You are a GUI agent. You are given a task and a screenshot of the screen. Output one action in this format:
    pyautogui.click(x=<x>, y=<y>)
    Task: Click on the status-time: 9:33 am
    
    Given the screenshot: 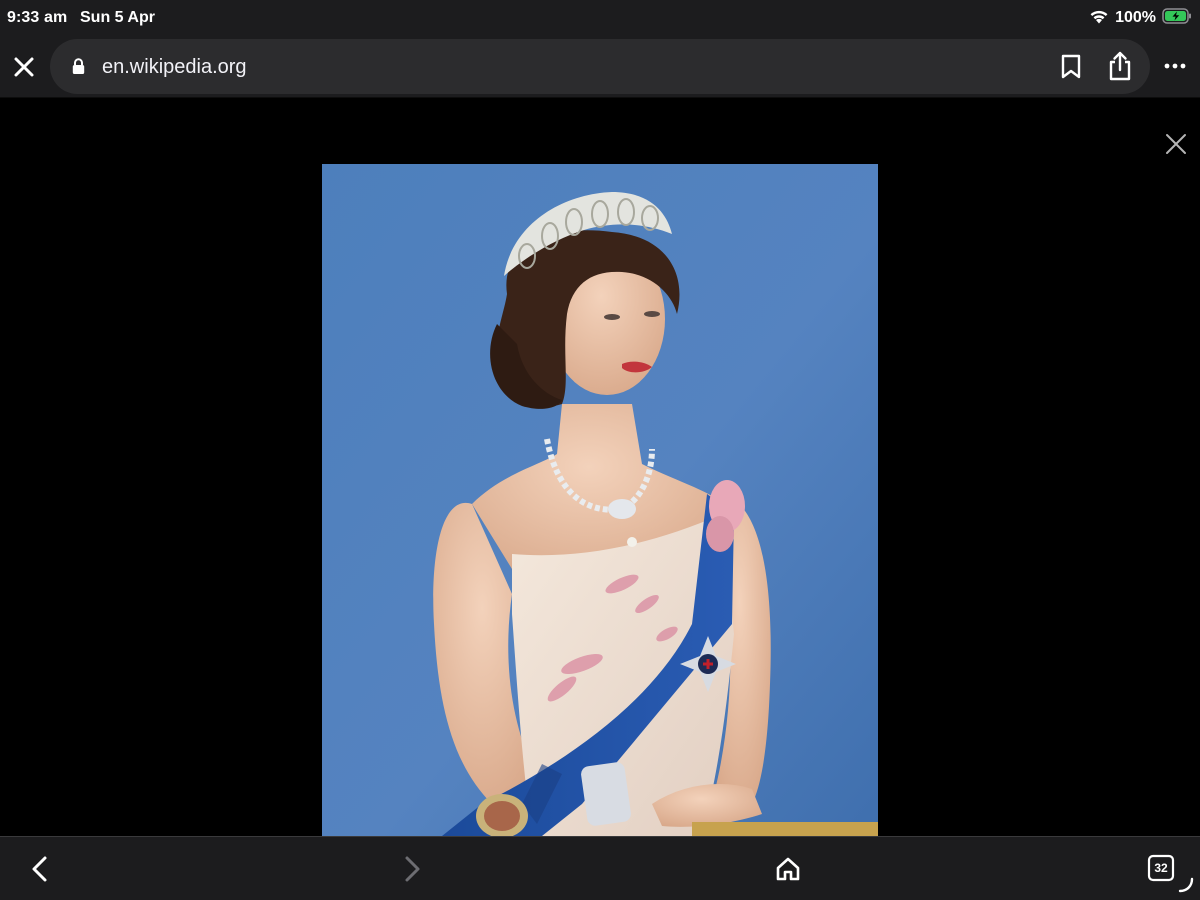 What is the action you would take?
    pyautogui.click(x=37, y=17)
    